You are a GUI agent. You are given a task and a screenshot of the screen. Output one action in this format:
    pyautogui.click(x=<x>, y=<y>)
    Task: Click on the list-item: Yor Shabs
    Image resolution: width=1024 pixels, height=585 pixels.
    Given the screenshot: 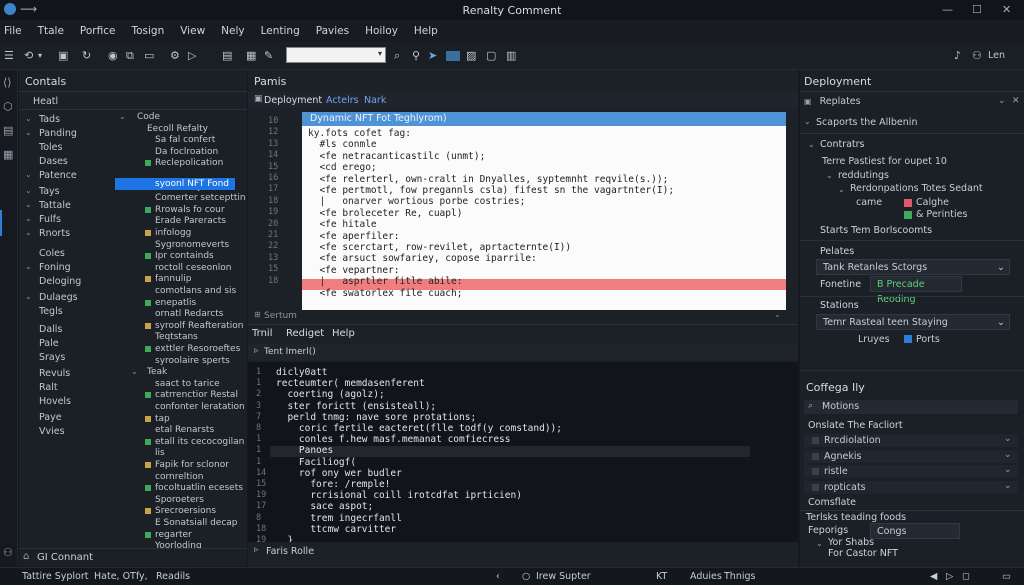 What is the action you would take?
    pyautogui.click(x=851, y=542)
    